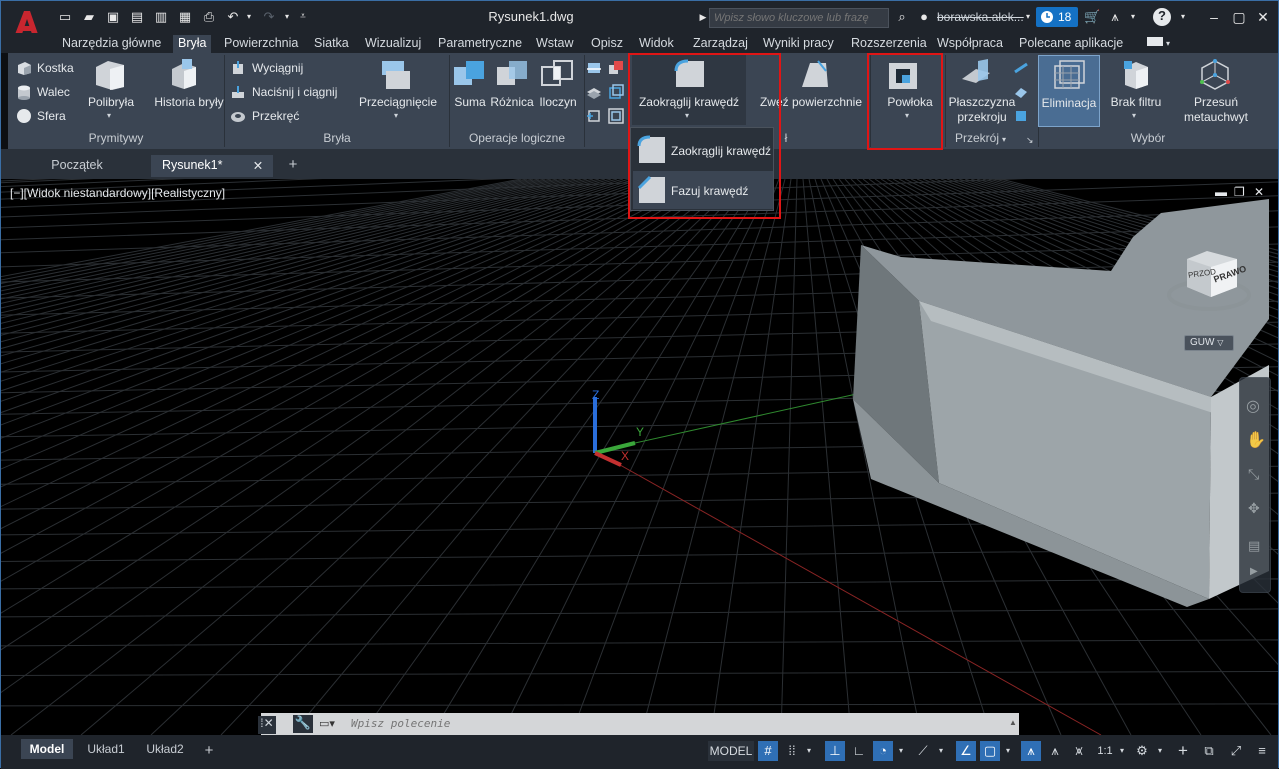  I want to click on autodesk-app-icon: ⩚, so click(1115, 17).